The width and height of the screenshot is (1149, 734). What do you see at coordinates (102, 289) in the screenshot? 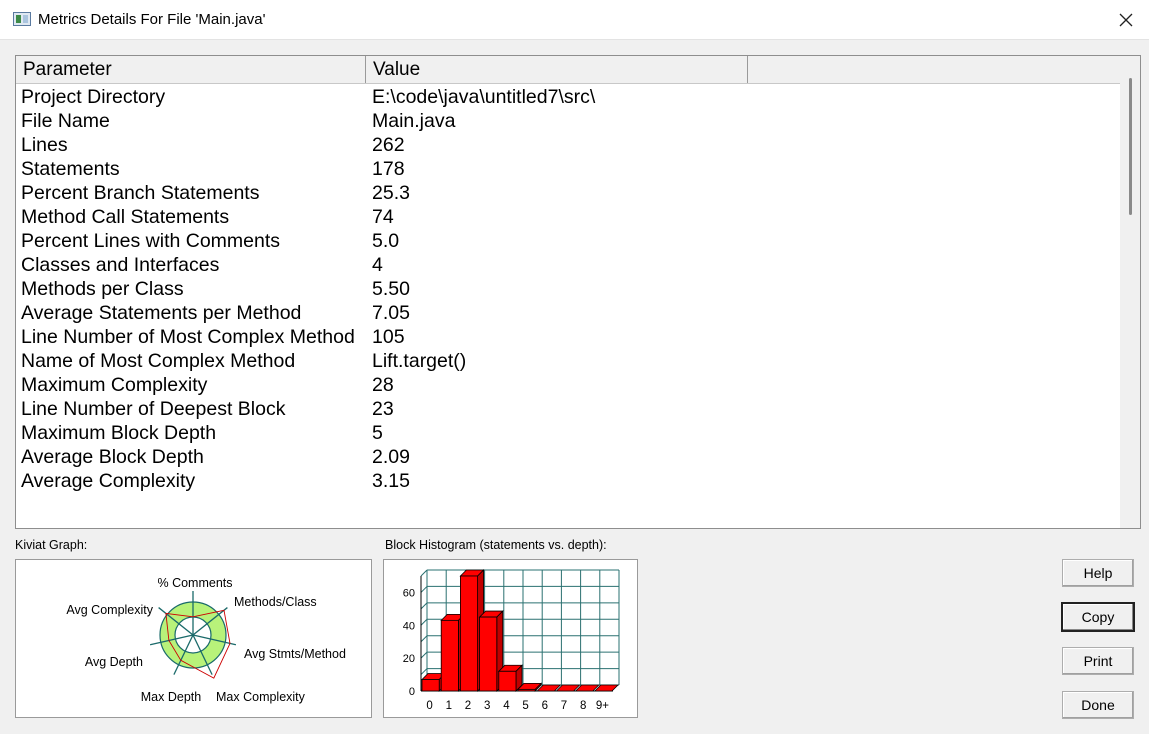
I see `parameter-cell: Methods per Class` at bounding box center [102, 289].